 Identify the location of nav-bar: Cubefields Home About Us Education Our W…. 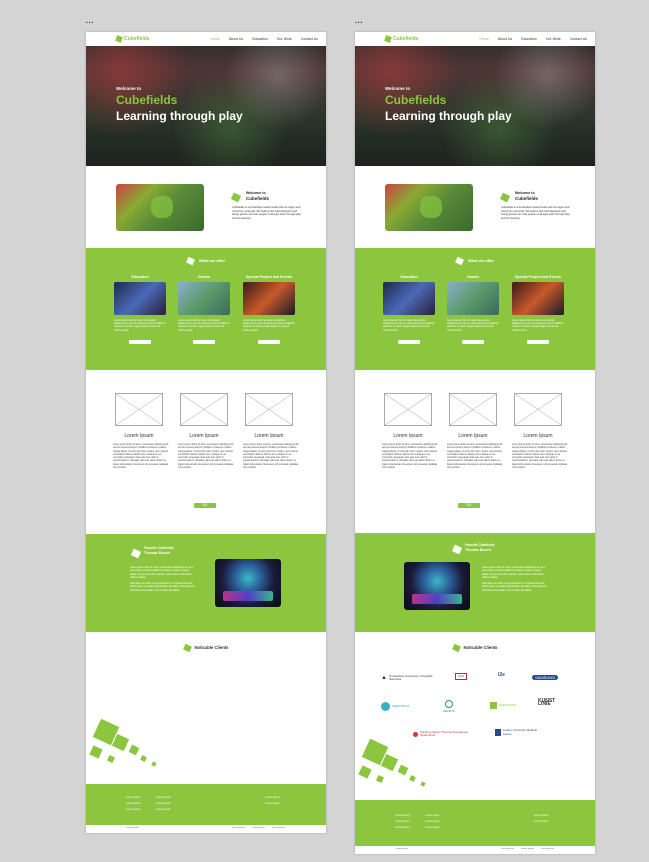
(206, 39).